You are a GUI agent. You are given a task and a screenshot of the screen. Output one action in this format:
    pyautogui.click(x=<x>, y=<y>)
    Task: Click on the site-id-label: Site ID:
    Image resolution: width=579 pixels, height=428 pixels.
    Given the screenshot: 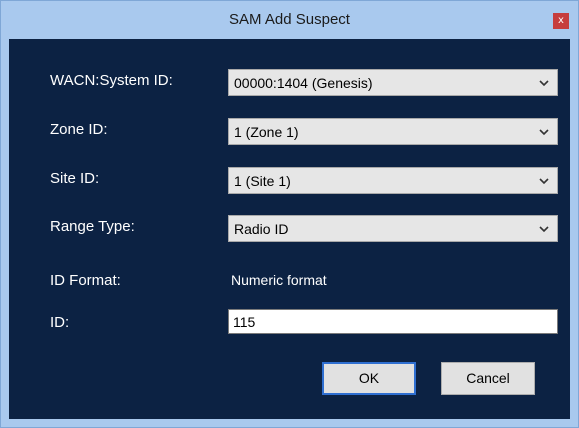 What is the action you would take?
    pyautogui.click(x=75, y=178)
    